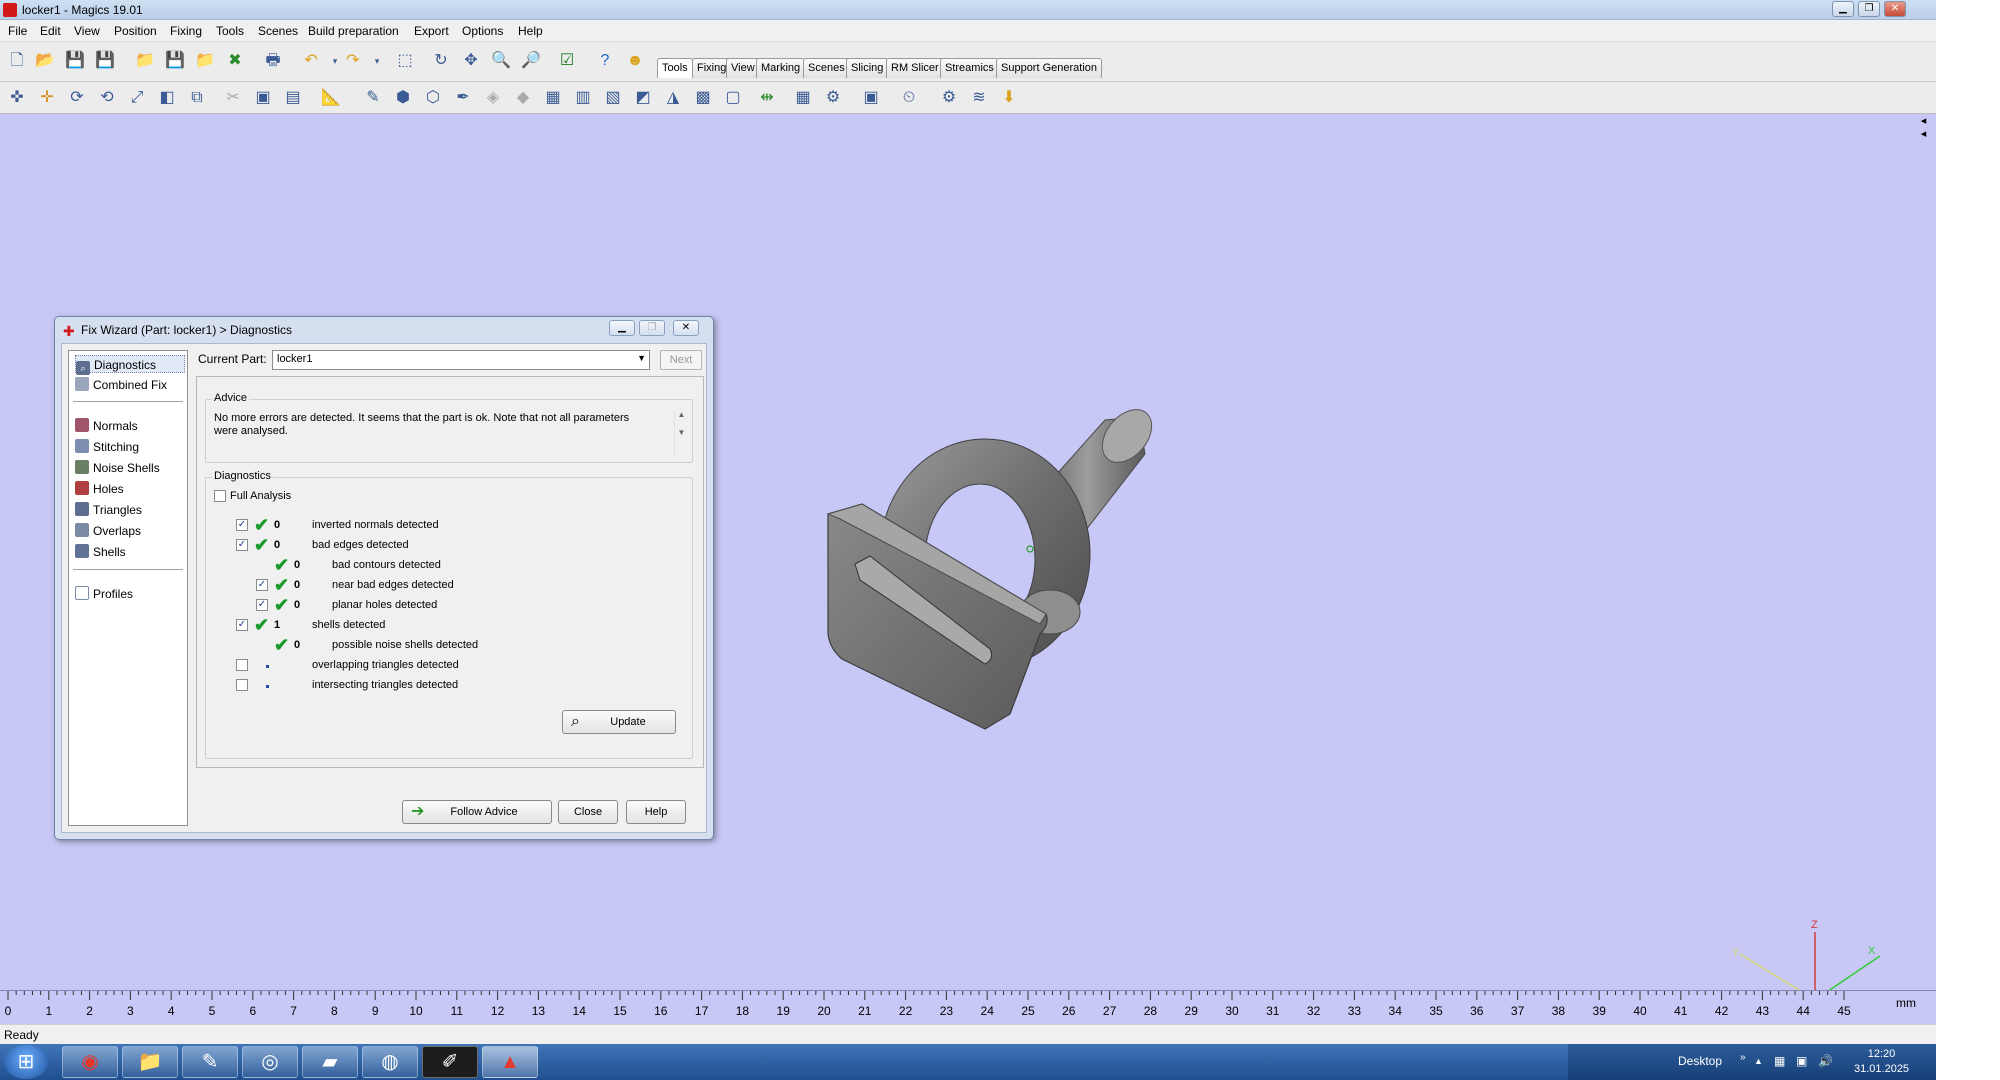 This screenshot has height=1080, width=2000. What do you see at coordinates (50, 31) in the screenshot?
I see `menu-edit: Edit` at bounding box center [50, 31].